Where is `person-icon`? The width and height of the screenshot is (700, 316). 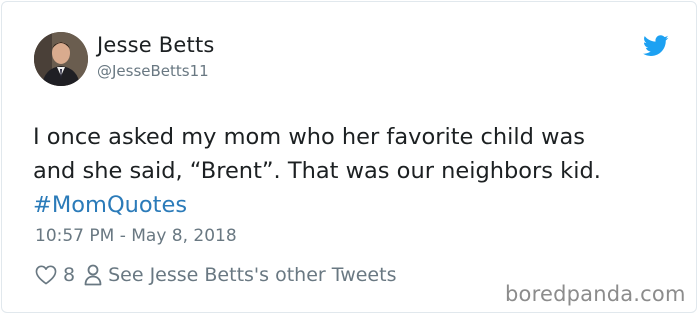
person-icon is located at coordinates (93, 275).